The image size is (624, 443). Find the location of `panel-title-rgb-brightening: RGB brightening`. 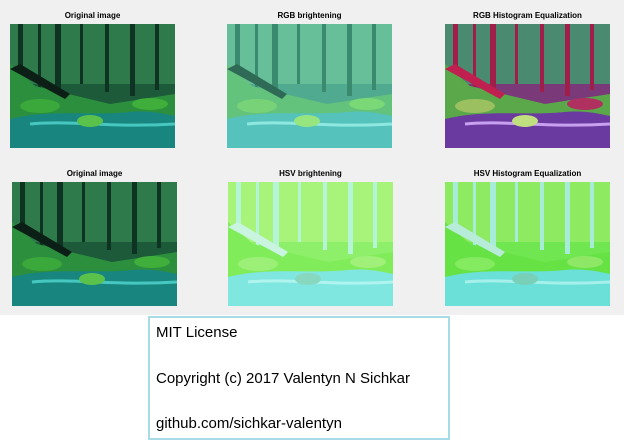

panel-title-rgb-brightening: RGB brightening is located at coordinates (309, 15).